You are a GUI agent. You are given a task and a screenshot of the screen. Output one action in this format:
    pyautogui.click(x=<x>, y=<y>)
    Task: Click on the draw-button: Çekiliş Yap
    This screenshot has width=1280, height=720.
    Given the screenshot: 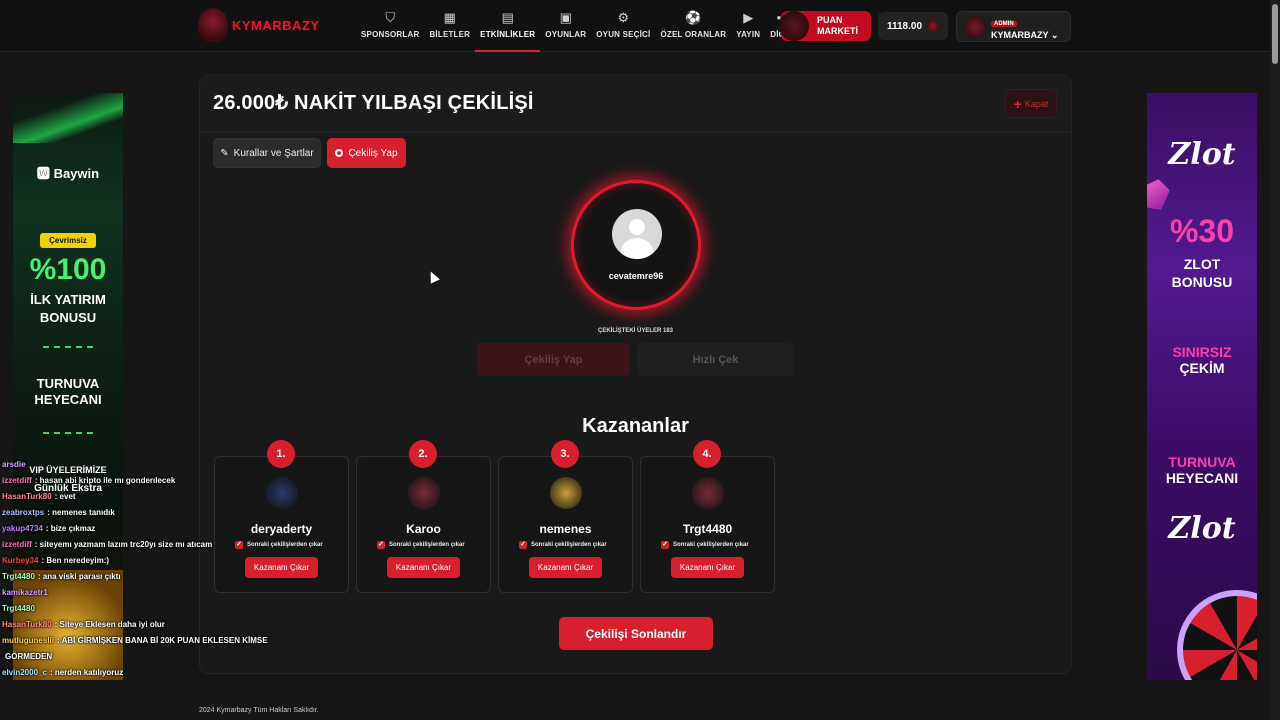 What is the action you would take?
    pyautogui.click(x=553, y=359)
    